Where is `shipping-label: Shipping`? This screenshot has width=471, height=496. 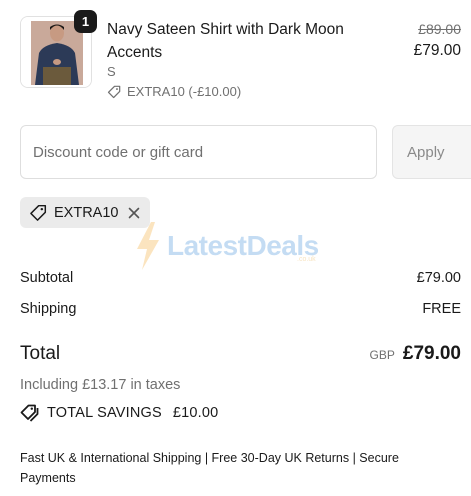
shipping-label: Shipping is located at coordinates (48, 309).